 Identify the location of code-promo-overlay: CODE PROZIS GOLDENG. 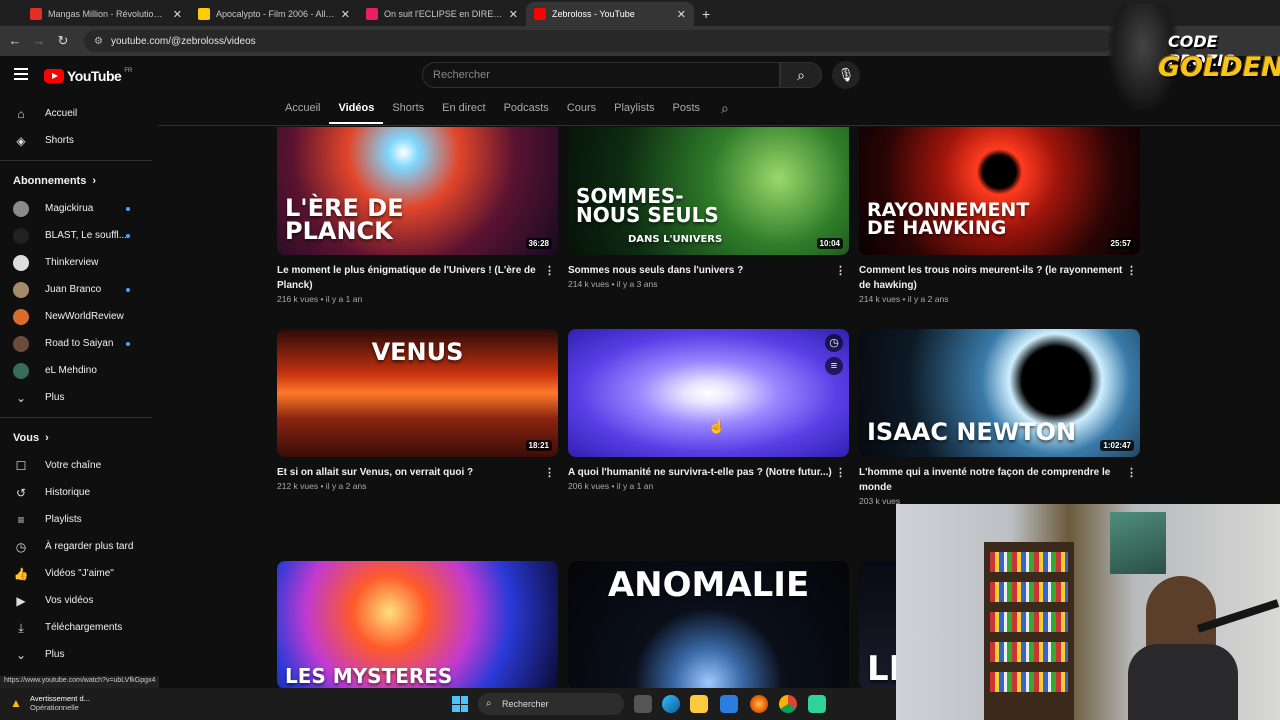
(1194, 57).